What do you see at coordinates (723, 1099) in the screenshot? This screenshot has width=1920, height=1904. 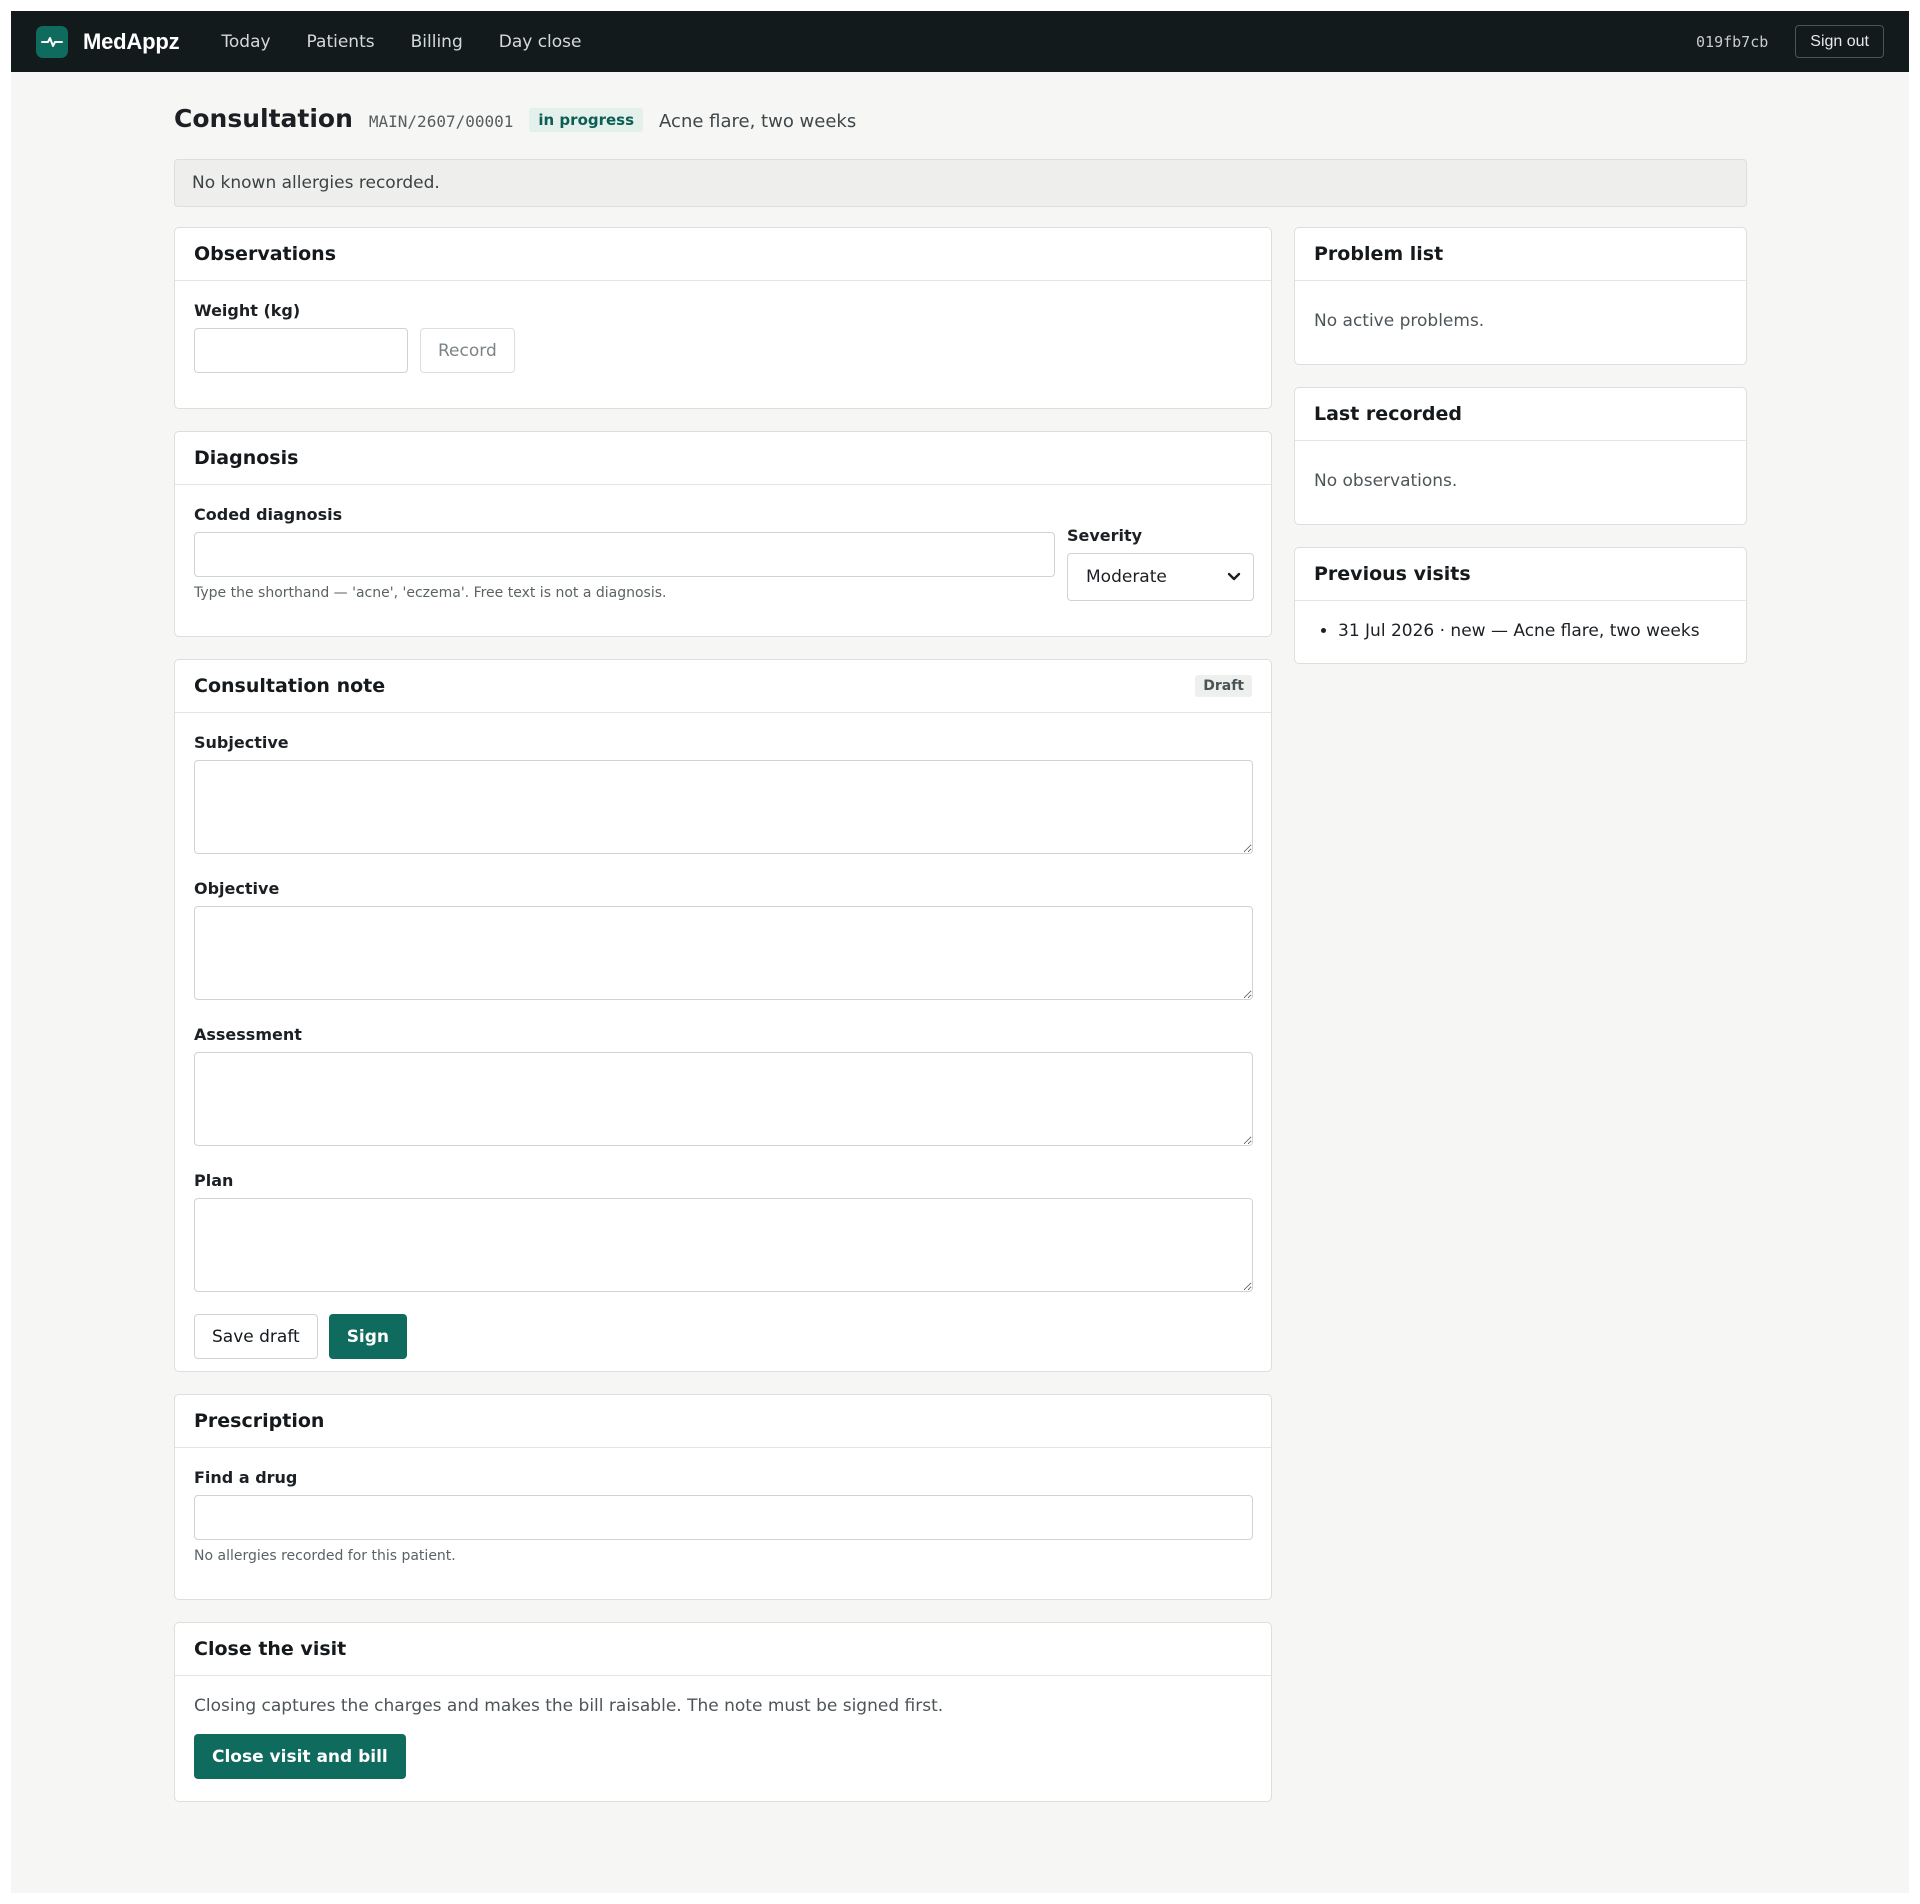 I see `assessment-textarea` at bounding box center [723, 1099].